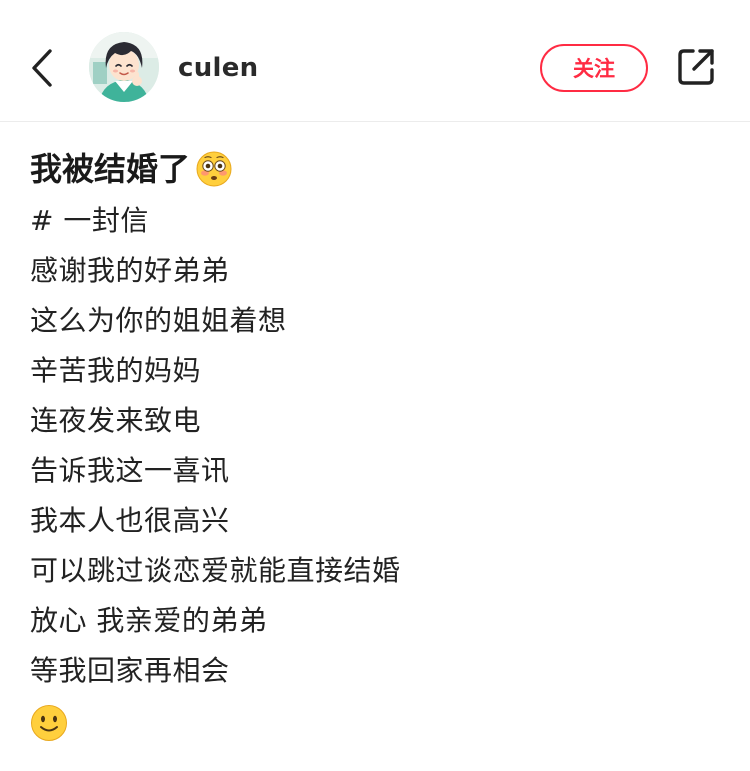 The width and height of the screenshot is (750, 771). I want to click on follow-button: 关注, so click(594, 68).